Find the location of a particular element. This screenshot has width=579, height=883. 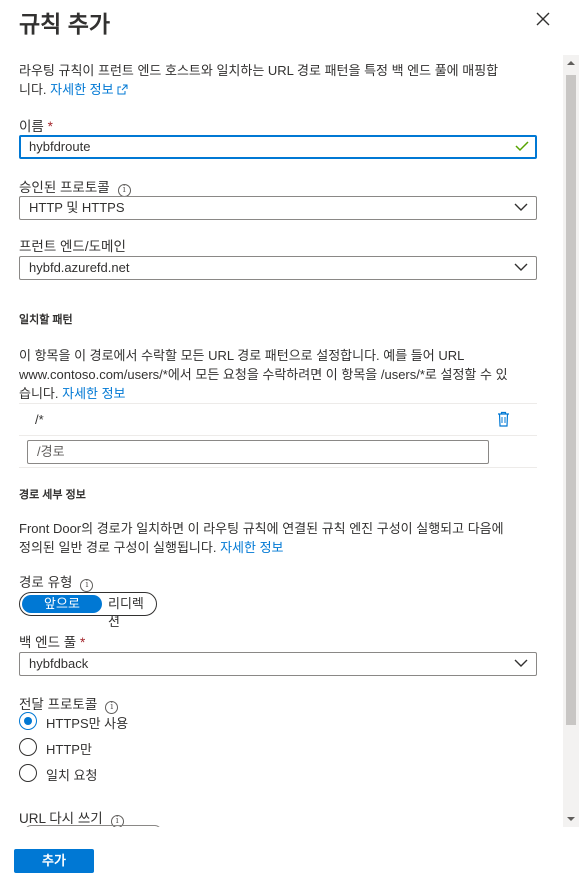

checkmark-icon is located at coordinates (522, 146).